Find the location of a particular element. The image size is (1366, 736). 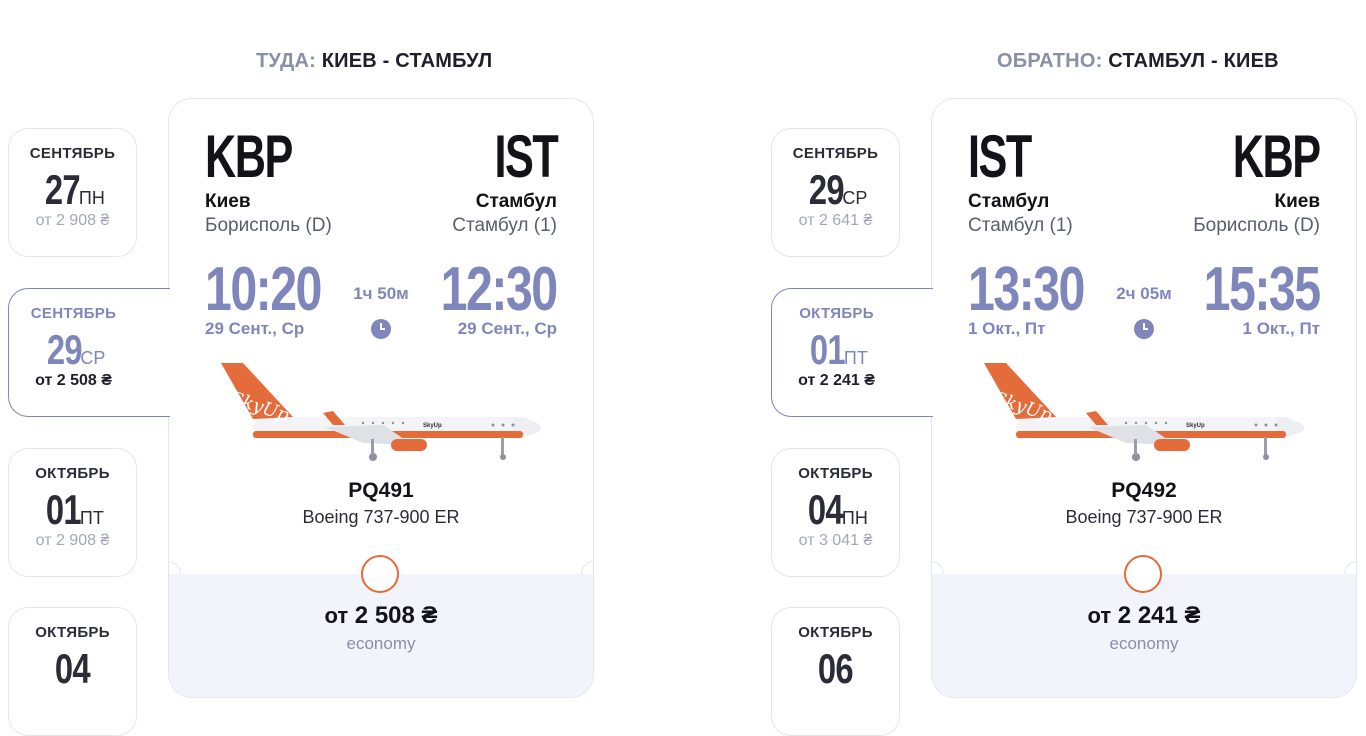

flight-number: PQ491 is located at coordinates (381, 490).